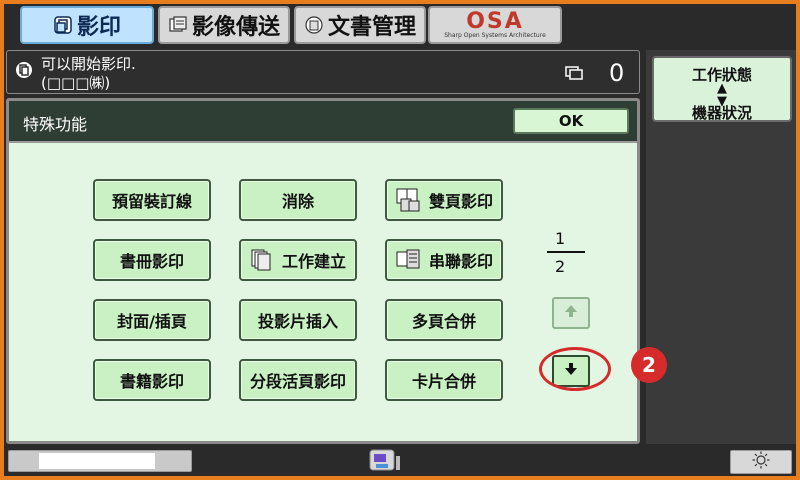 The image size is (800, 480). What do you see at coordinates (460, 201) in the screenshot?
I see `dual-page-copy-label: 雙頁影印` at bounding box center [460, 201].